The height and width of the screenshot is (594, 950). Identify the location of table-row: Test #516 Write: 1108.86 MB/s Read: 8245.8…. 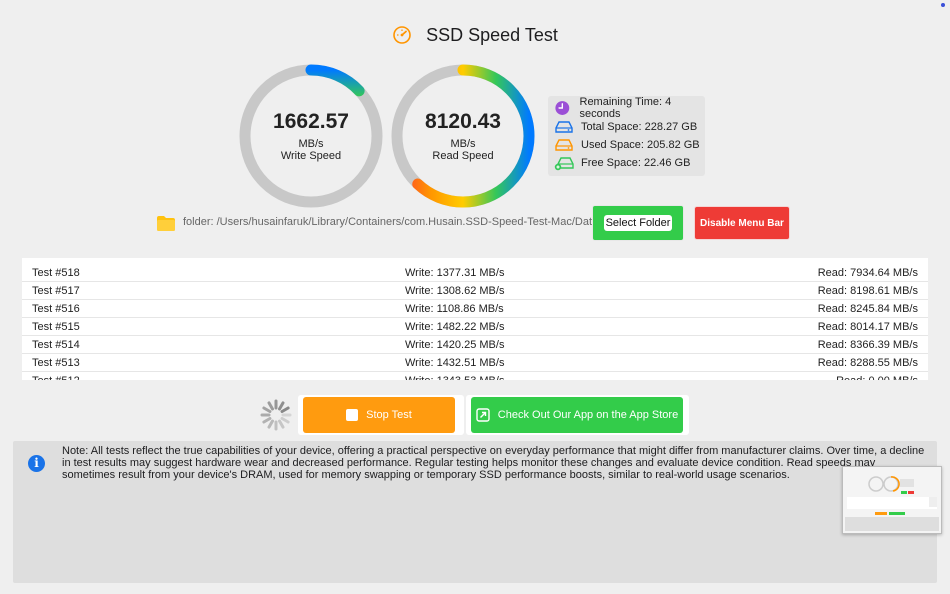
(475, 309).